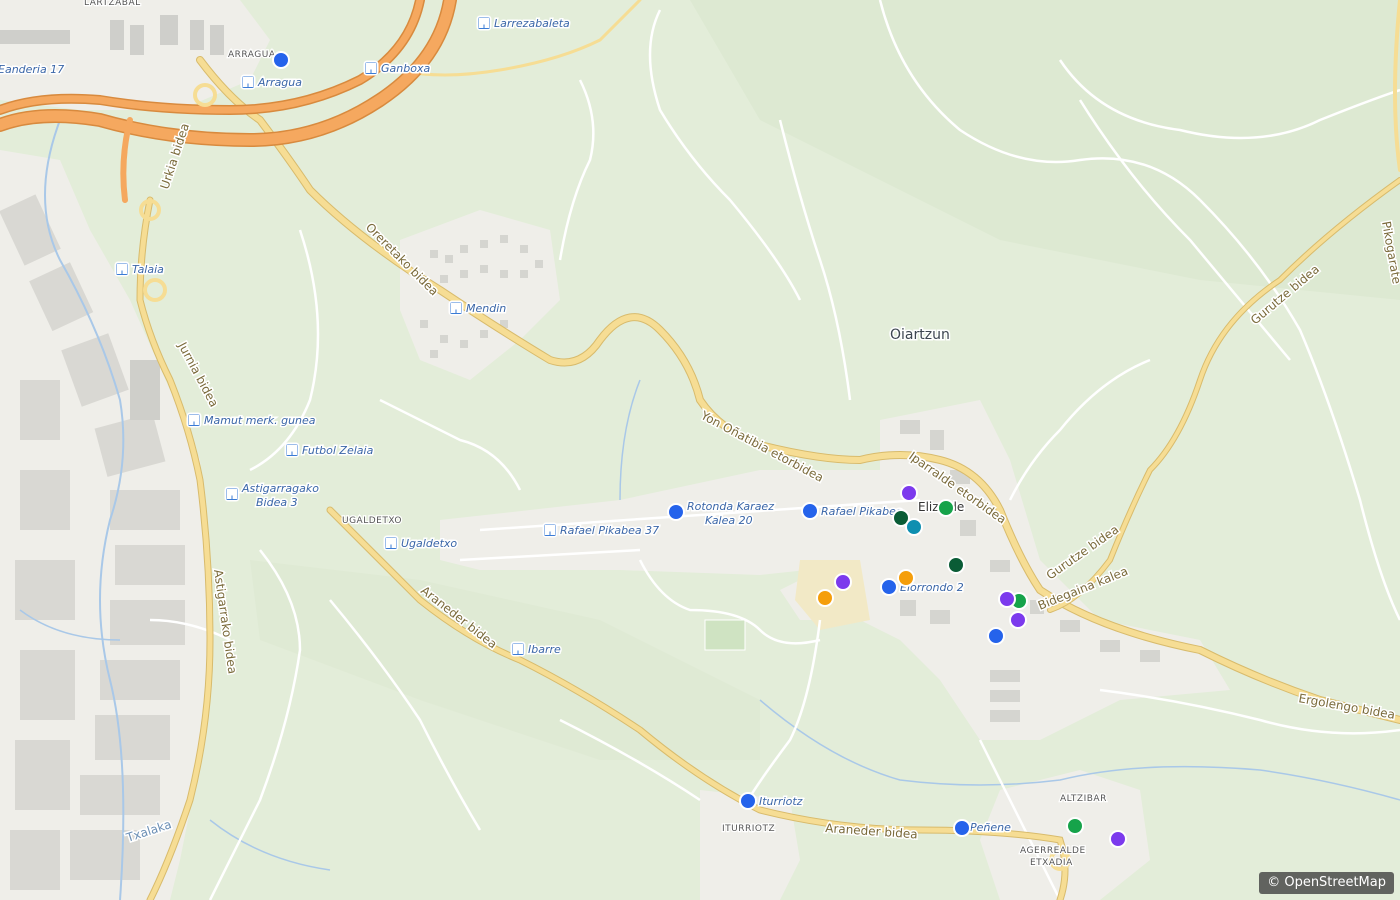  I want to click on bus-stop-label: Futbol Zelaia, so click(338, 450).